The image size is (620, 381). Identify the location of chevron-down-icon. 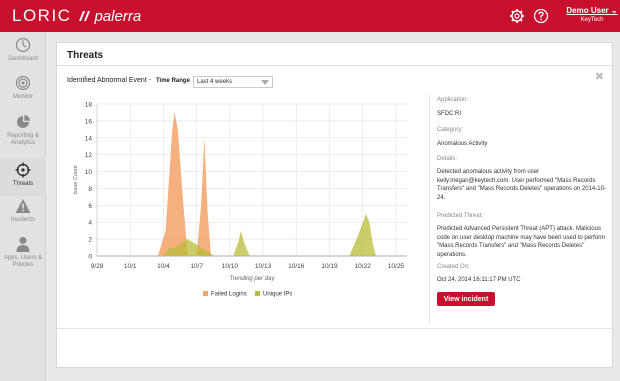
(265, 82).